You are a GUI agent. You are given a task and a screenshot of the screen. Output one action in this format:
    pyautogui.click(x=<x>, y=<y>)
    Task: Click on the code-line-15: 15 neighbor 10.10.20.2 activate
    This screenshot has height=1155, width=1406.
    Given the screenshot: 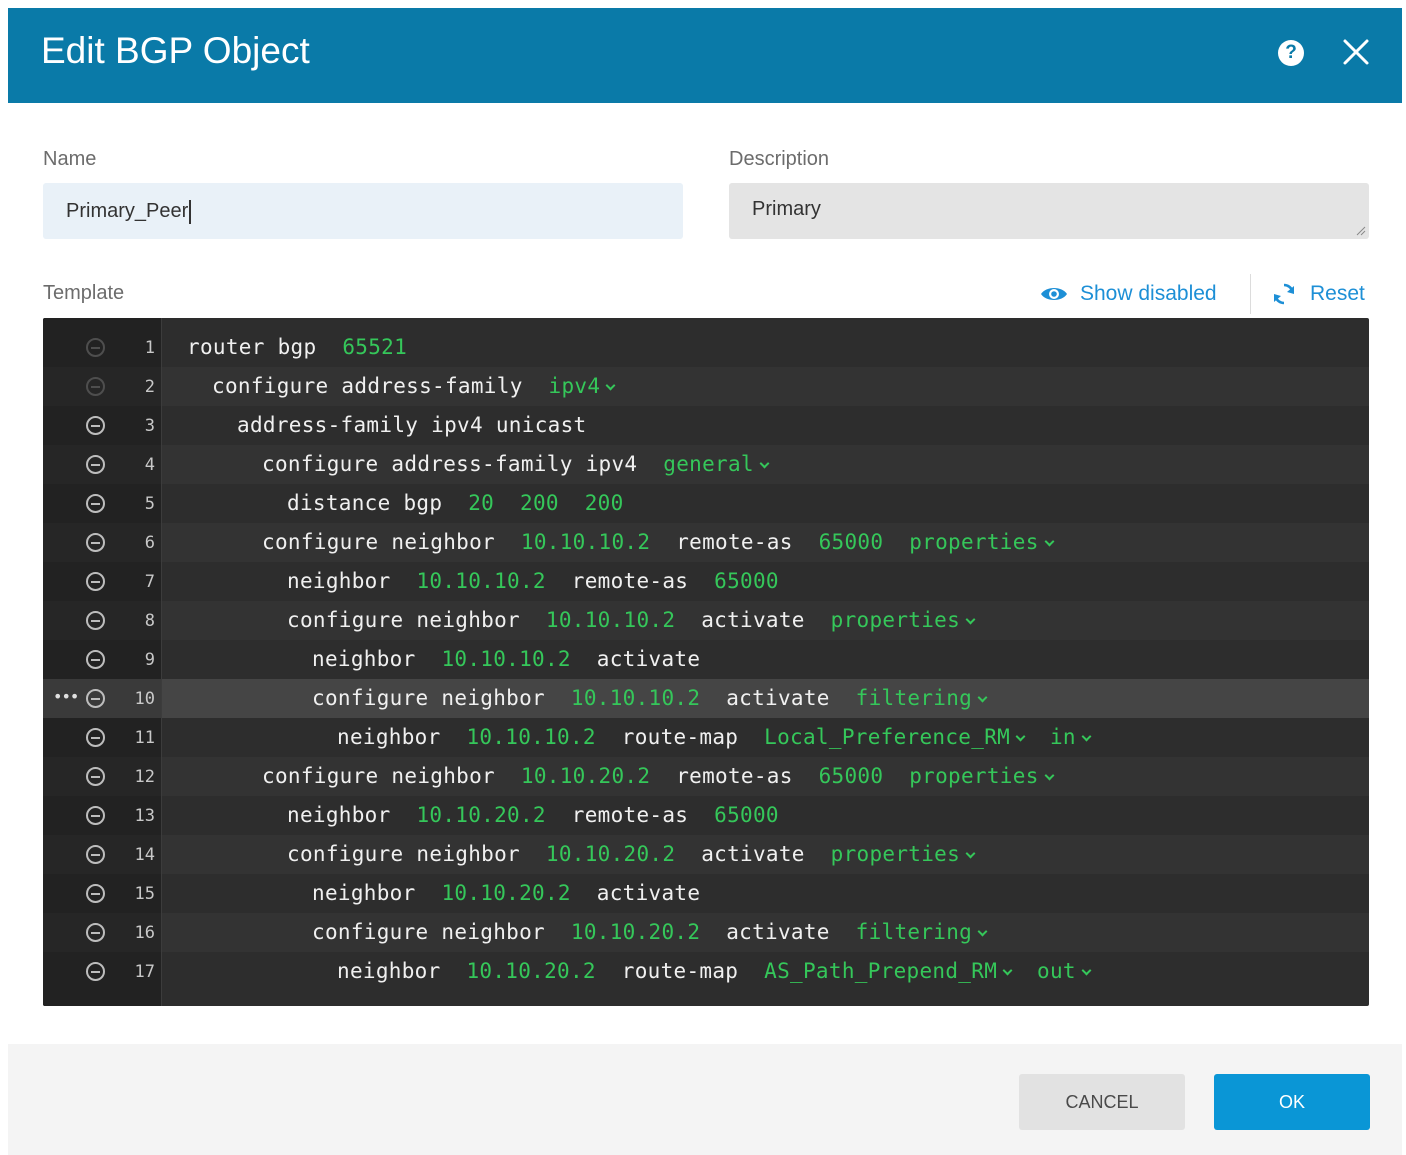 What is the action you would take?
    pyautogui.click(x=706, y=893)
    